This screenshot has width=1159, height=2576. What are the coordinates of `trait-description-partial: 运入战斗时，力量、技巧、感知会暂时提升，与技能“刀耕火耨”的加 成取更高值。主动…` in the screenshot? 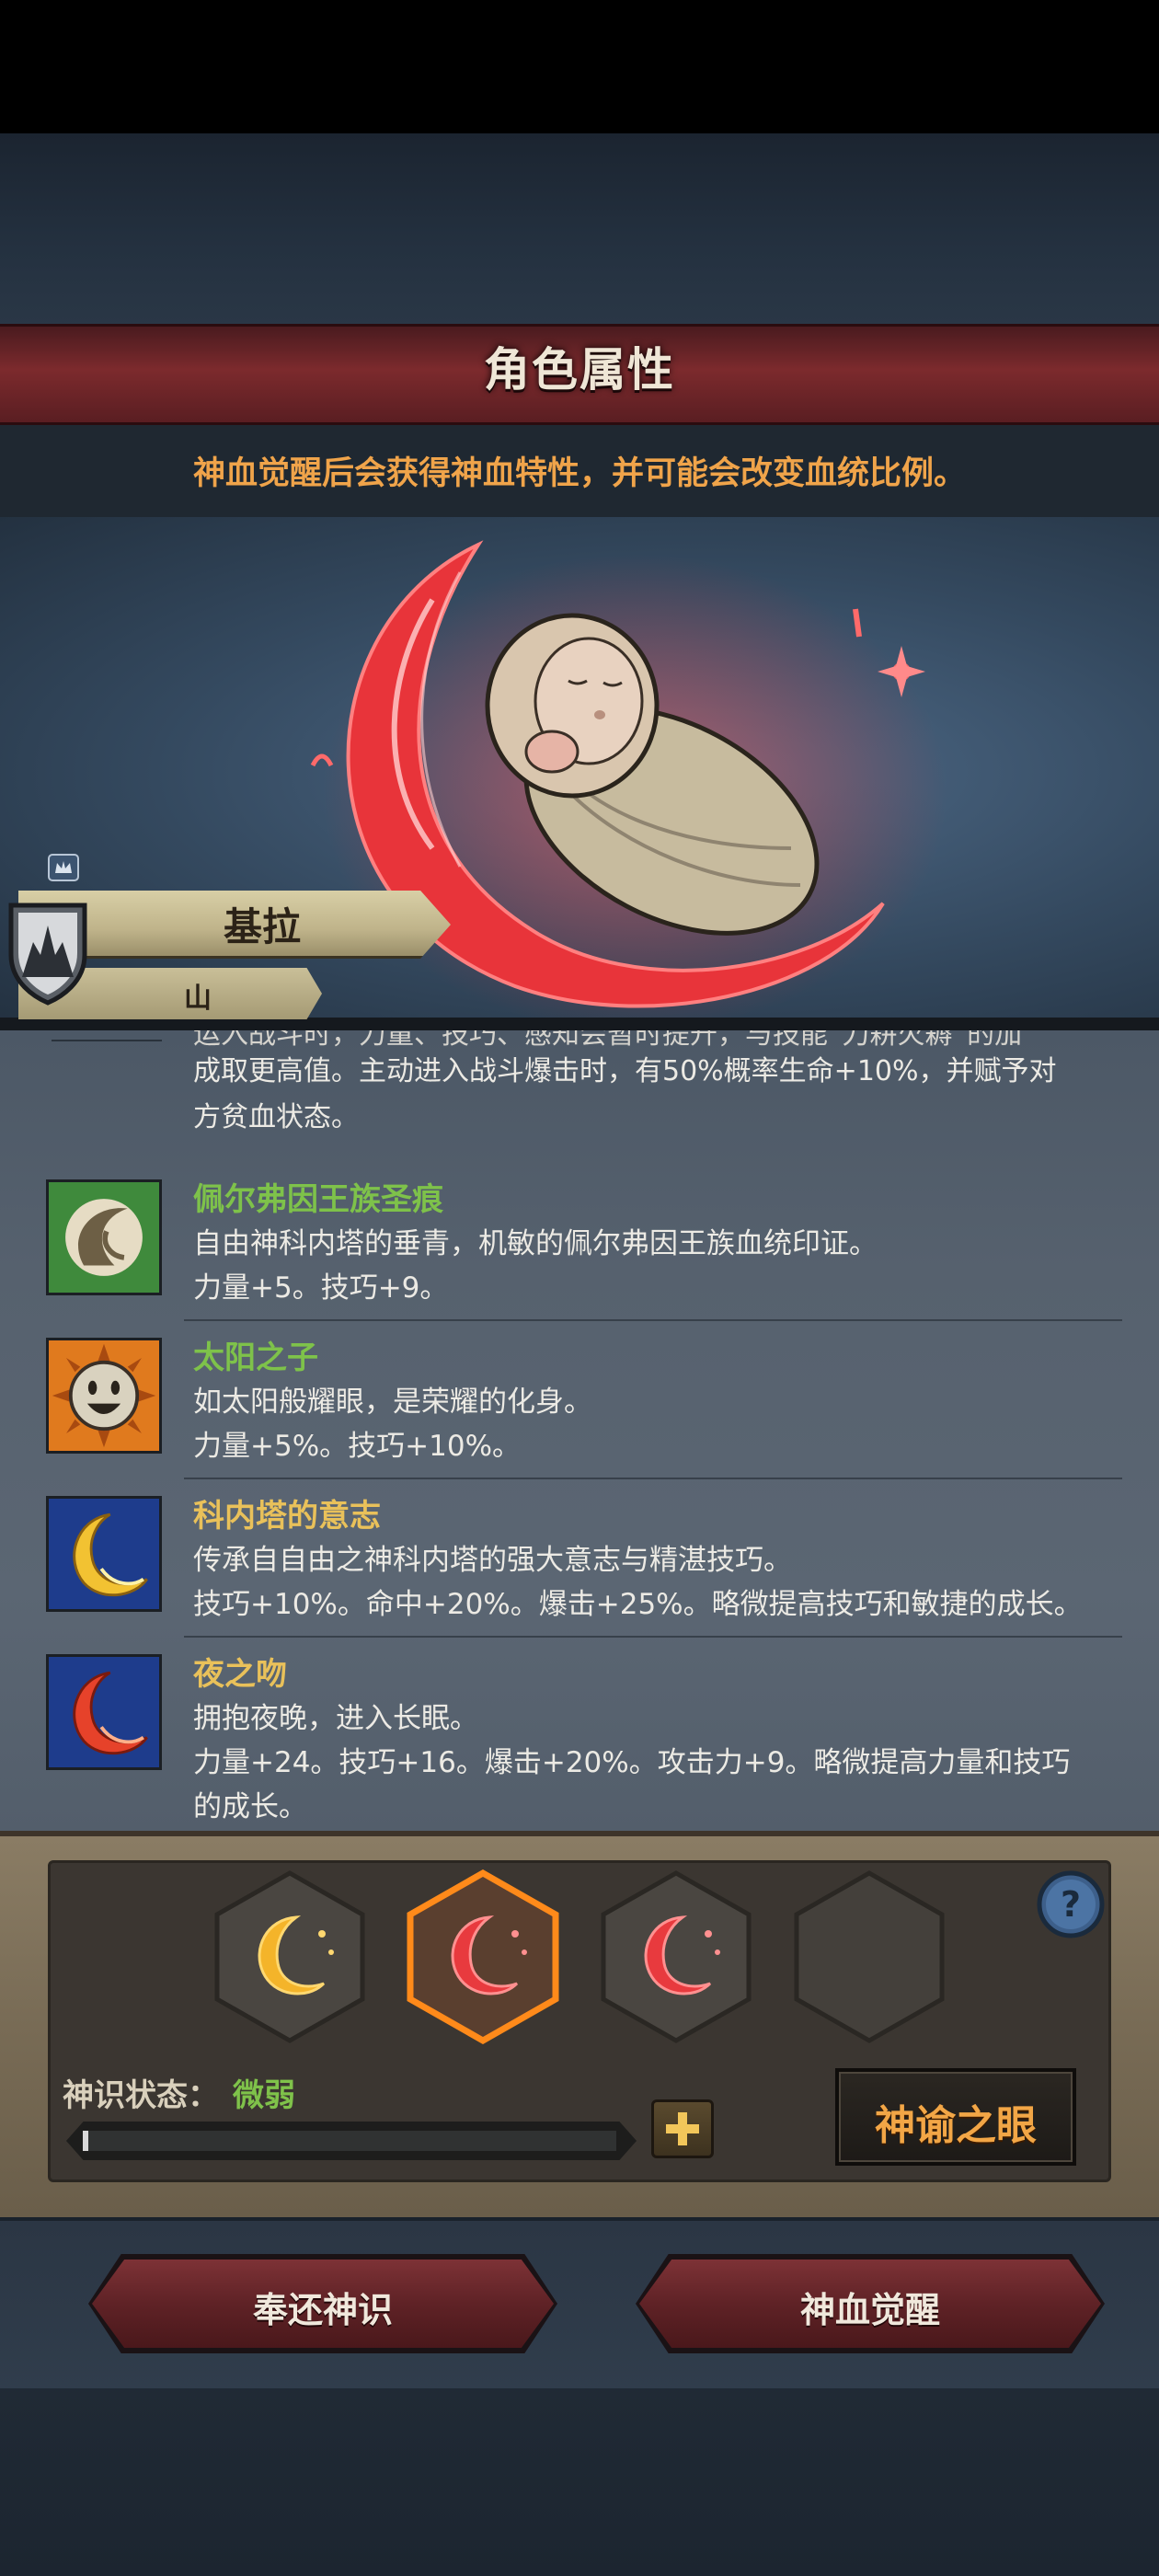 It's located at (657, 1085).